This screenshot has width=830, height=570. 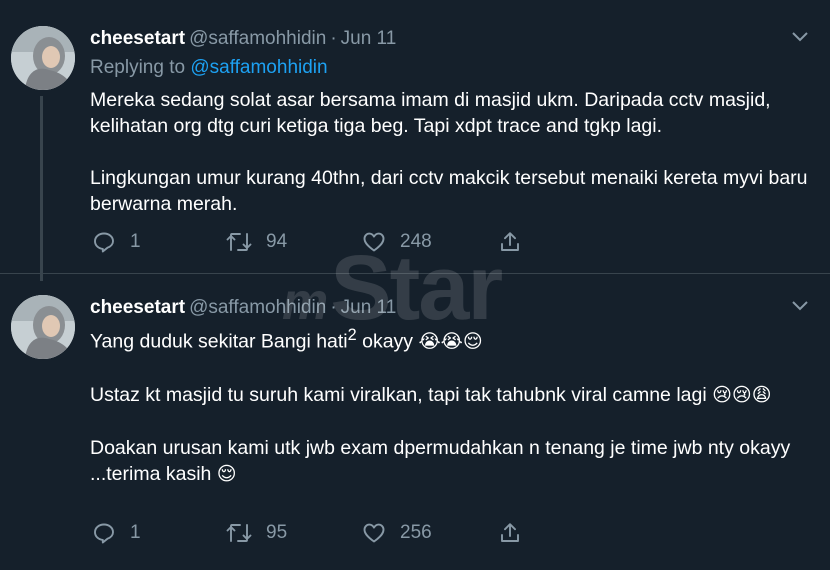 I want to click on mention-link: @saffamohhidin, so click(x=258, y=67).